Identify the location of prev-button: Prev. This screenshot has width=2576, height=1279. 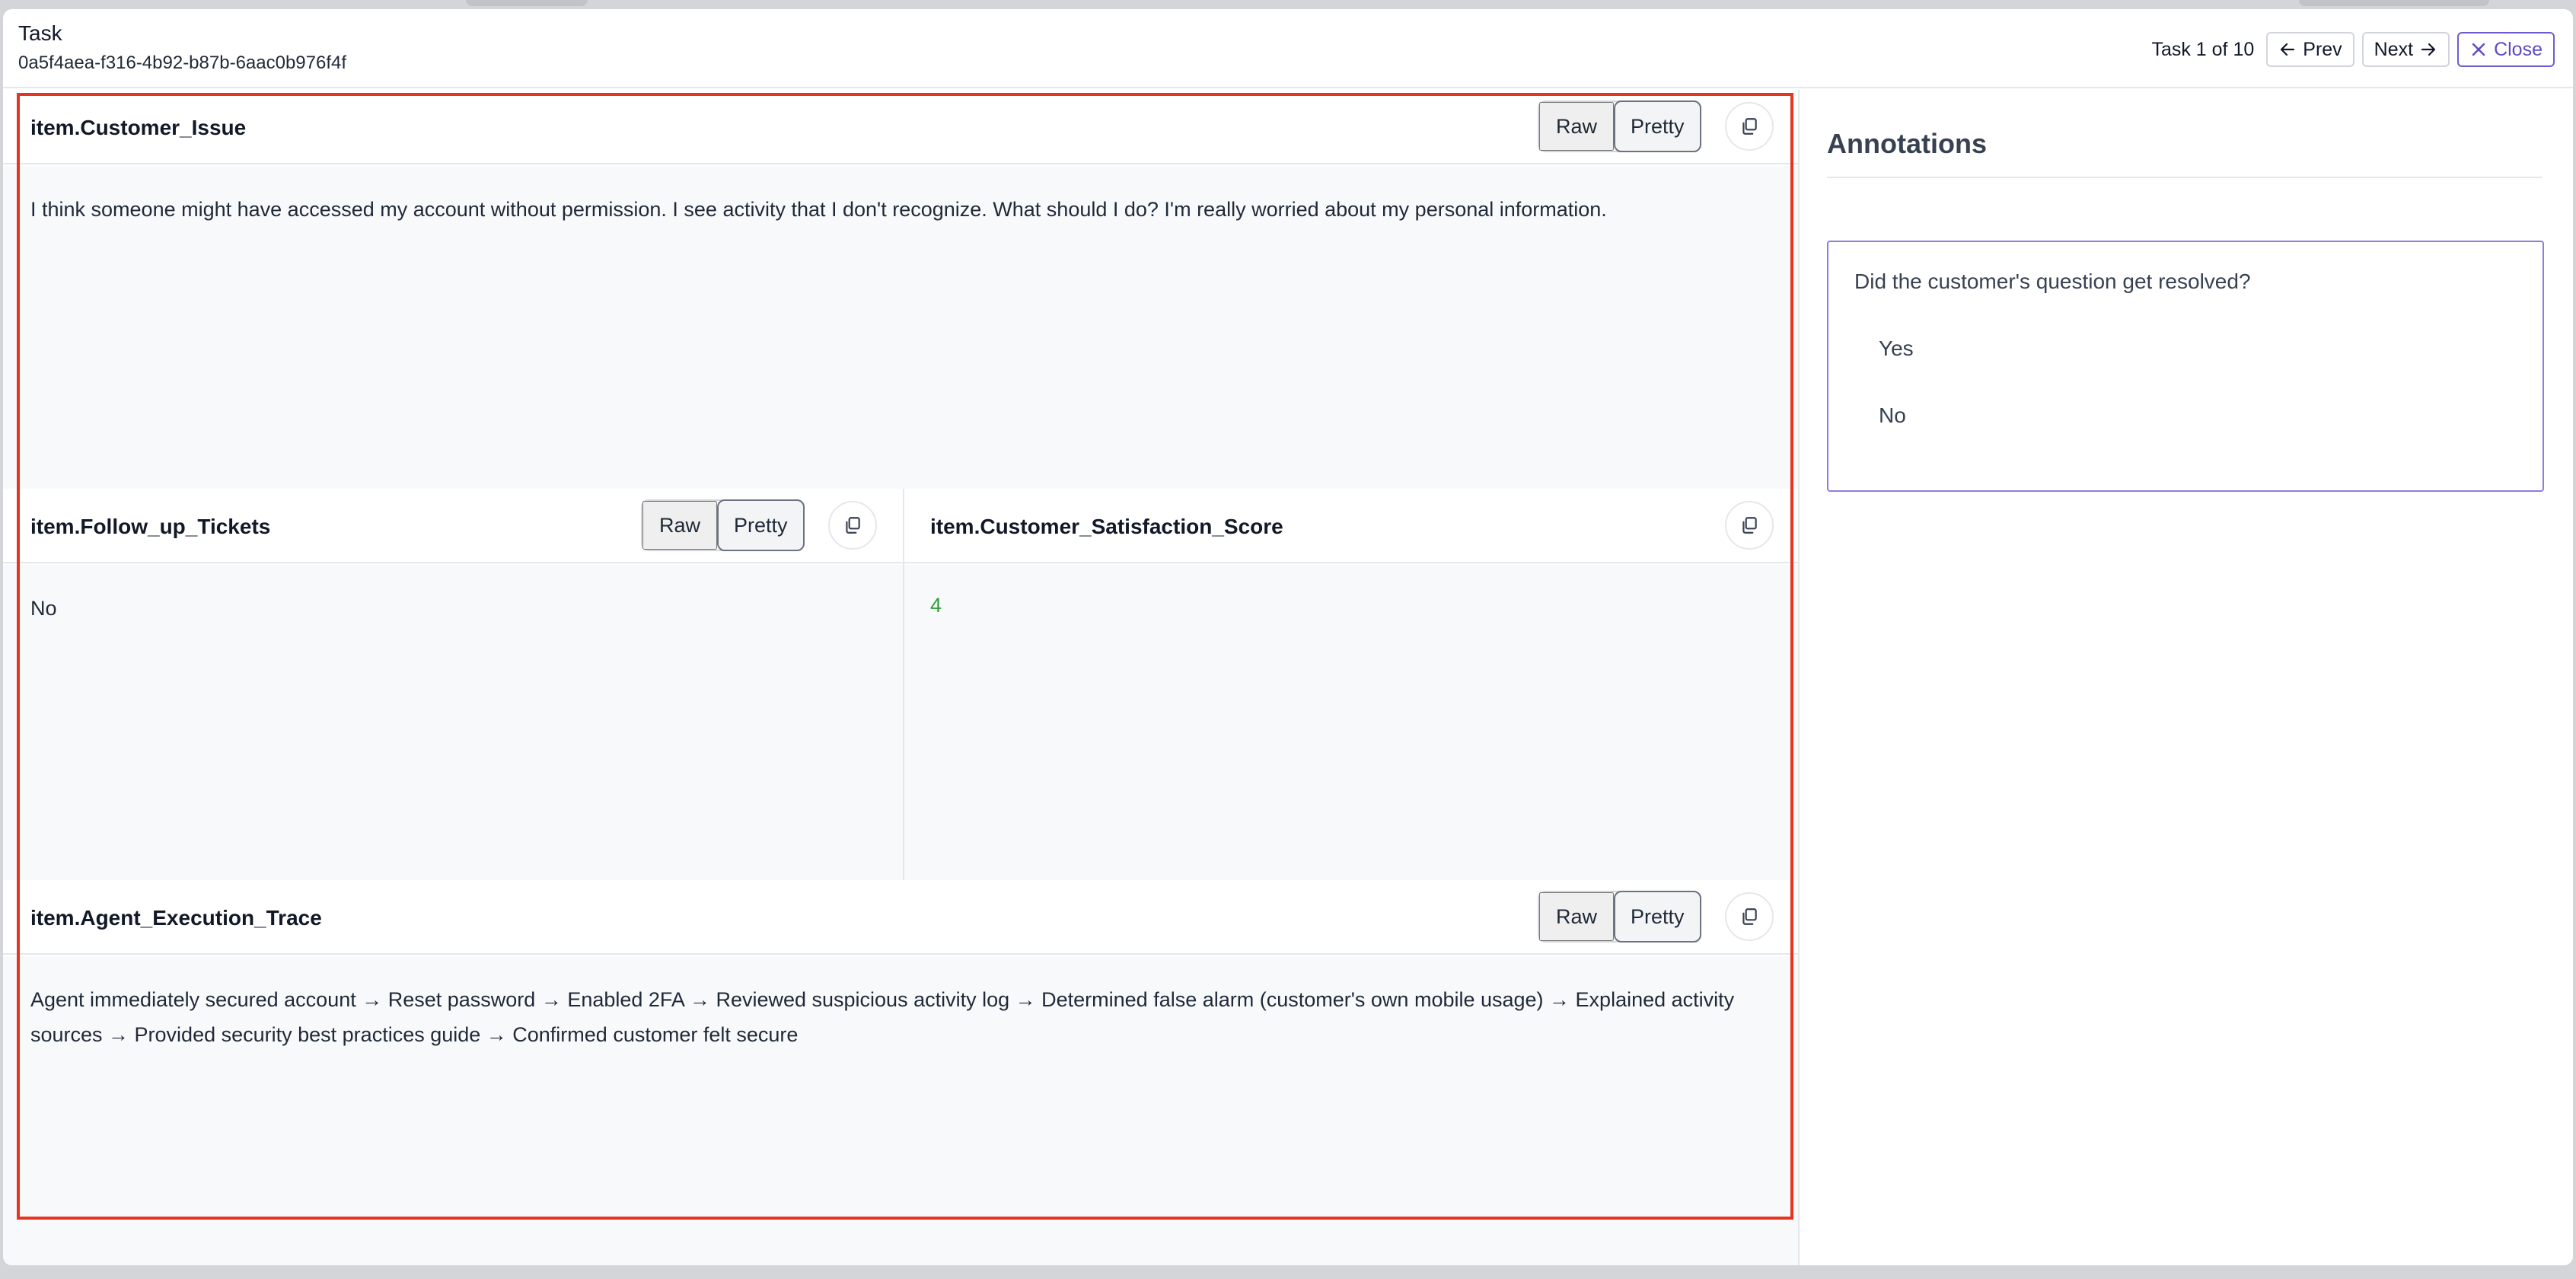
(2310, 49).